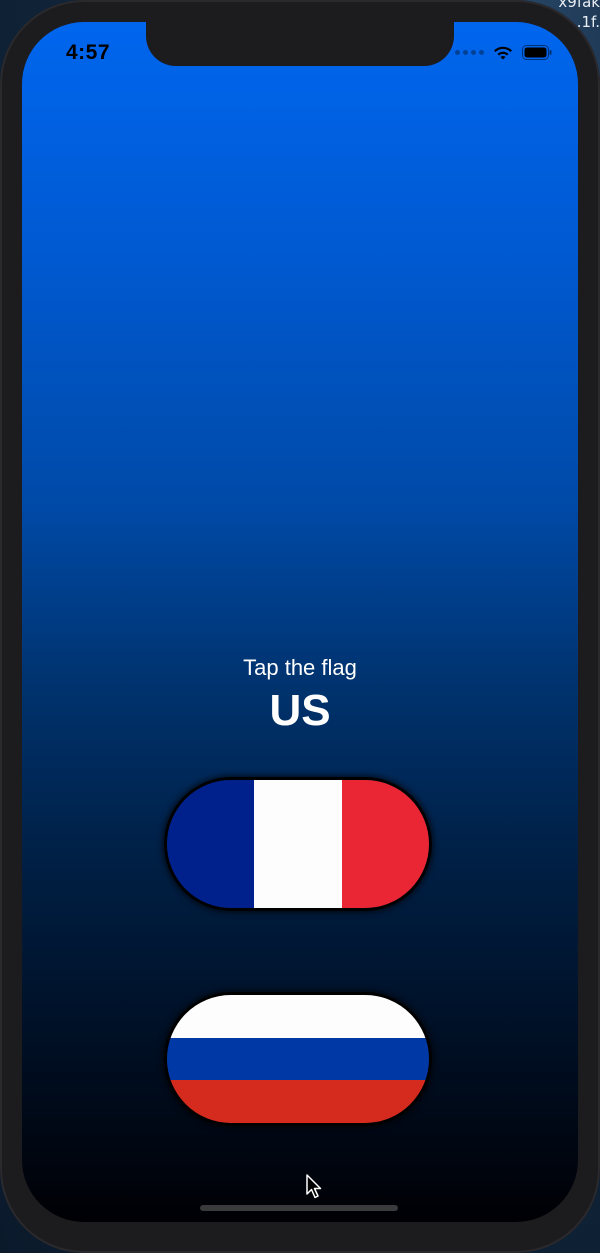 Image resolution: width=600 pixels, height=1253 pixels. I want to click on desktop-corner-text-2: .1f., so click(588, 22).